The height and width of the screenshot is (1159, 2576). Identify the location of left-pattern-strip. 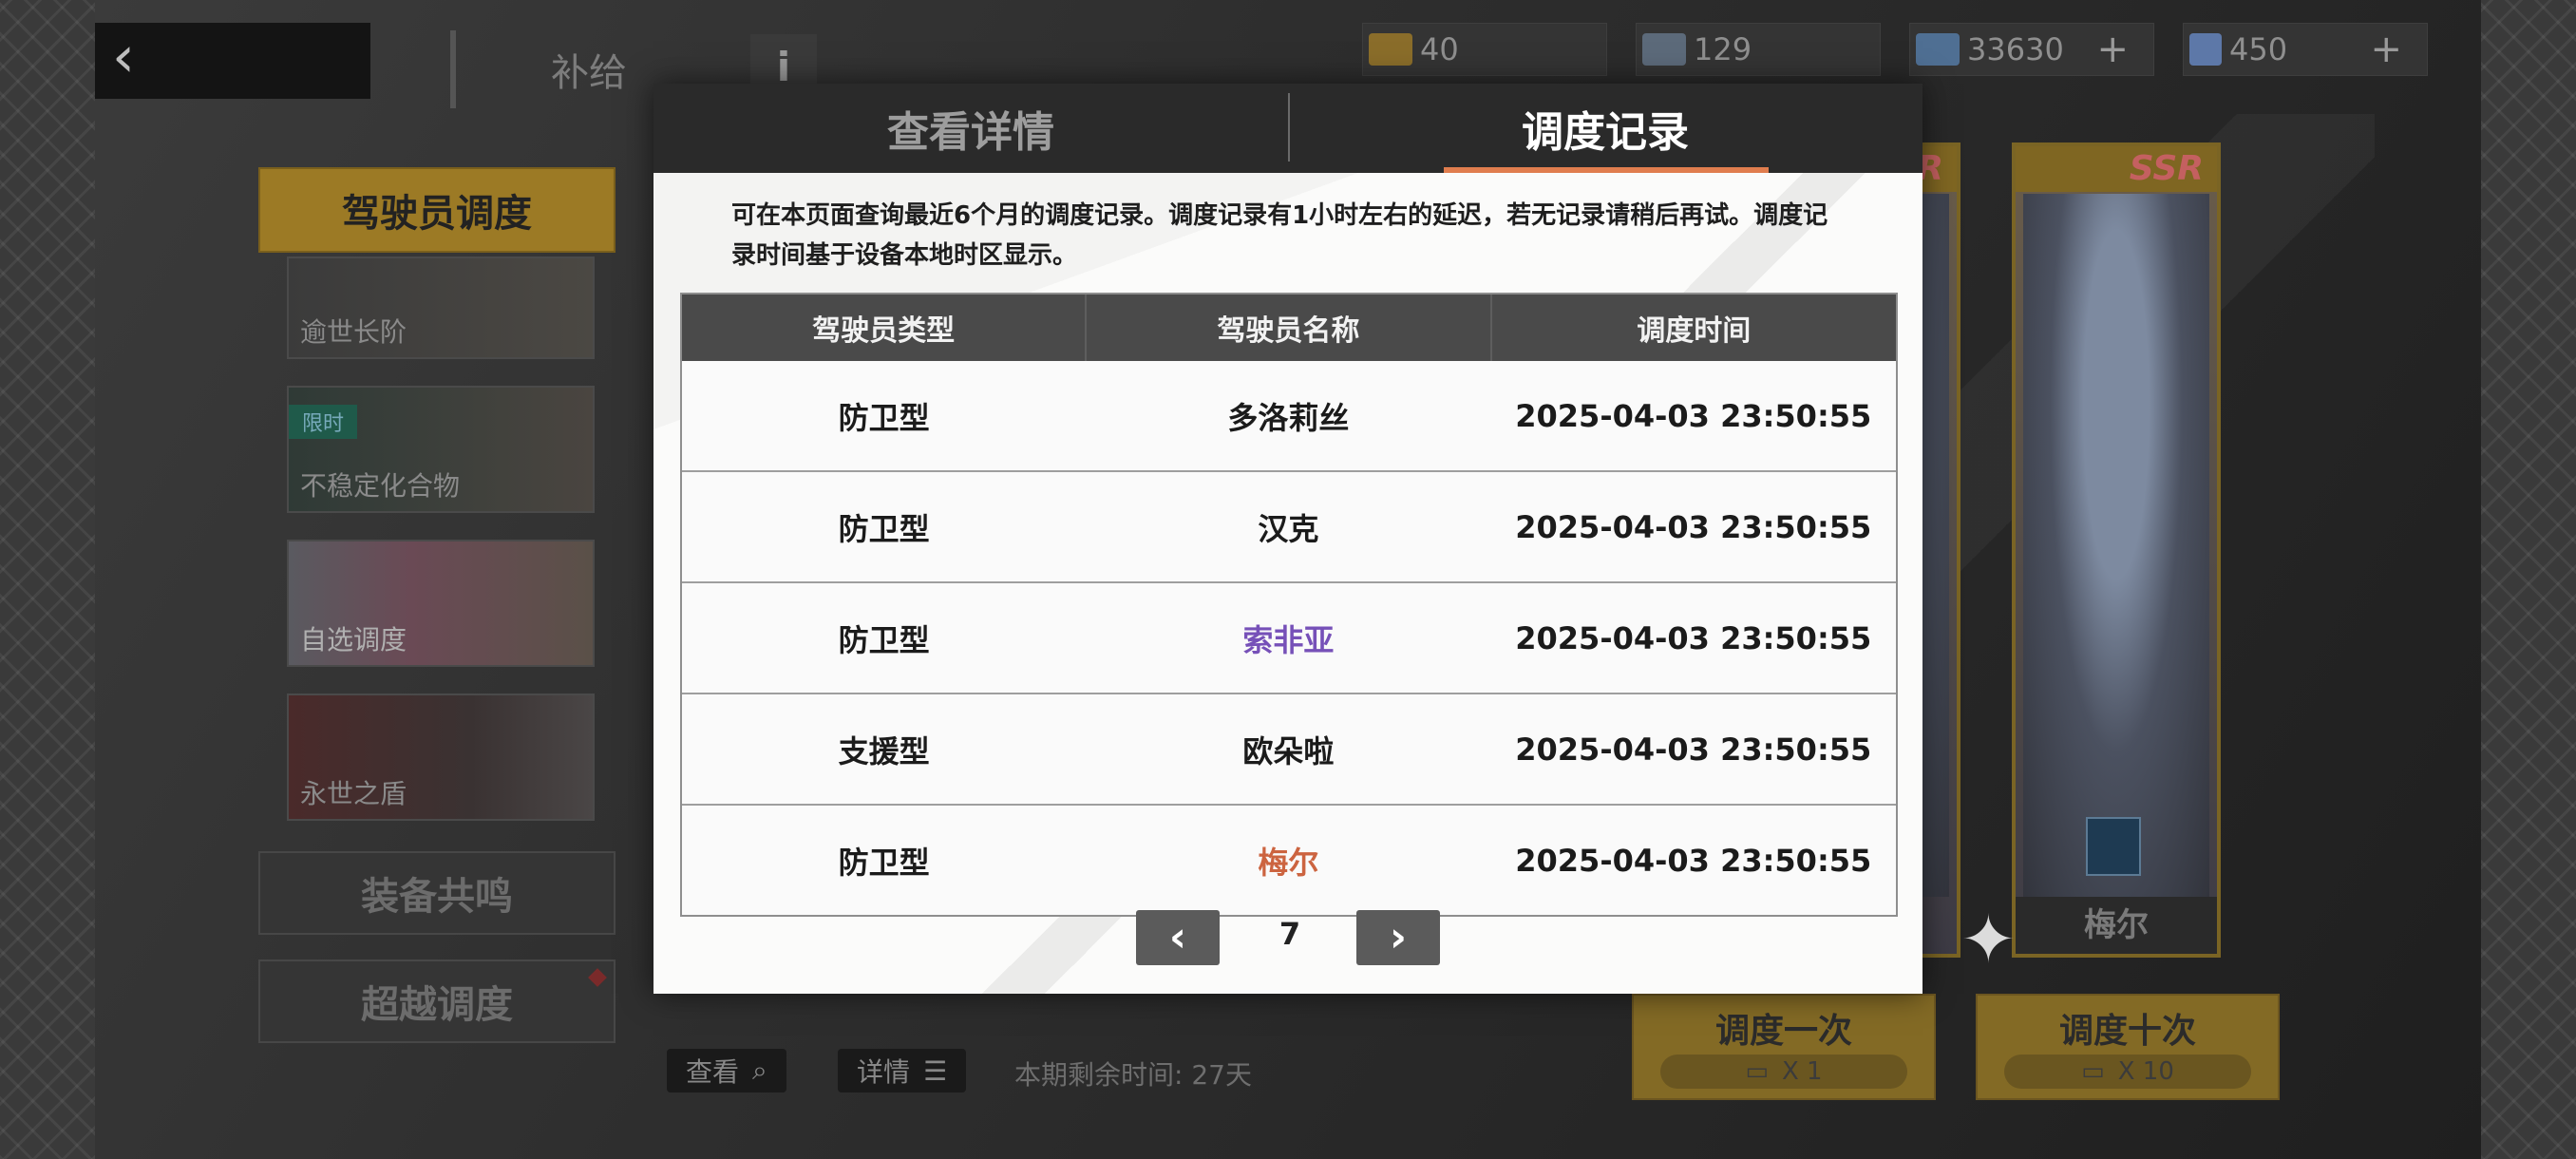
(47, 579).